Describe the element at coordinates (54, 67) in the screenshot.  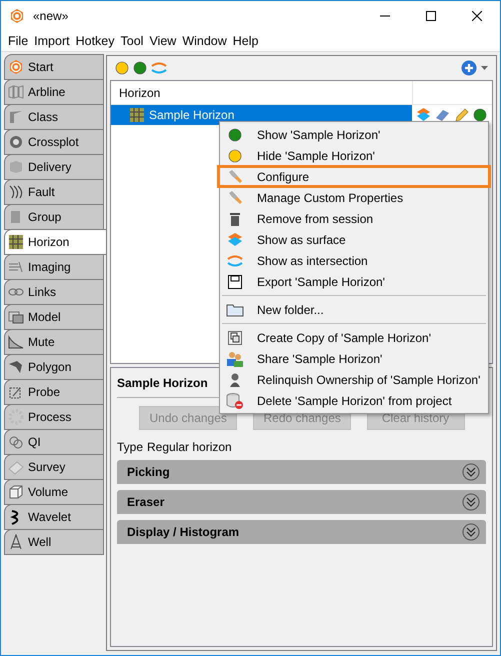
I see `sidebar-tab: Start` at that location.